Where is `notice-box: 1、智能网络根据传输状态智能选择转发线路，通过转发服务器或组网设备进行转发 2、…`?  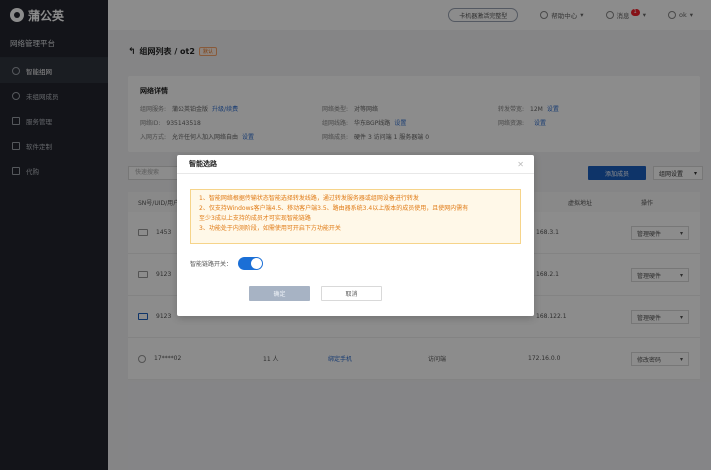
notice-box: 1、智能网络根据传输状态智能选择转发线路，通过转发服务器或组网设备进行转发 2、… is located at coordinates (355, 216).